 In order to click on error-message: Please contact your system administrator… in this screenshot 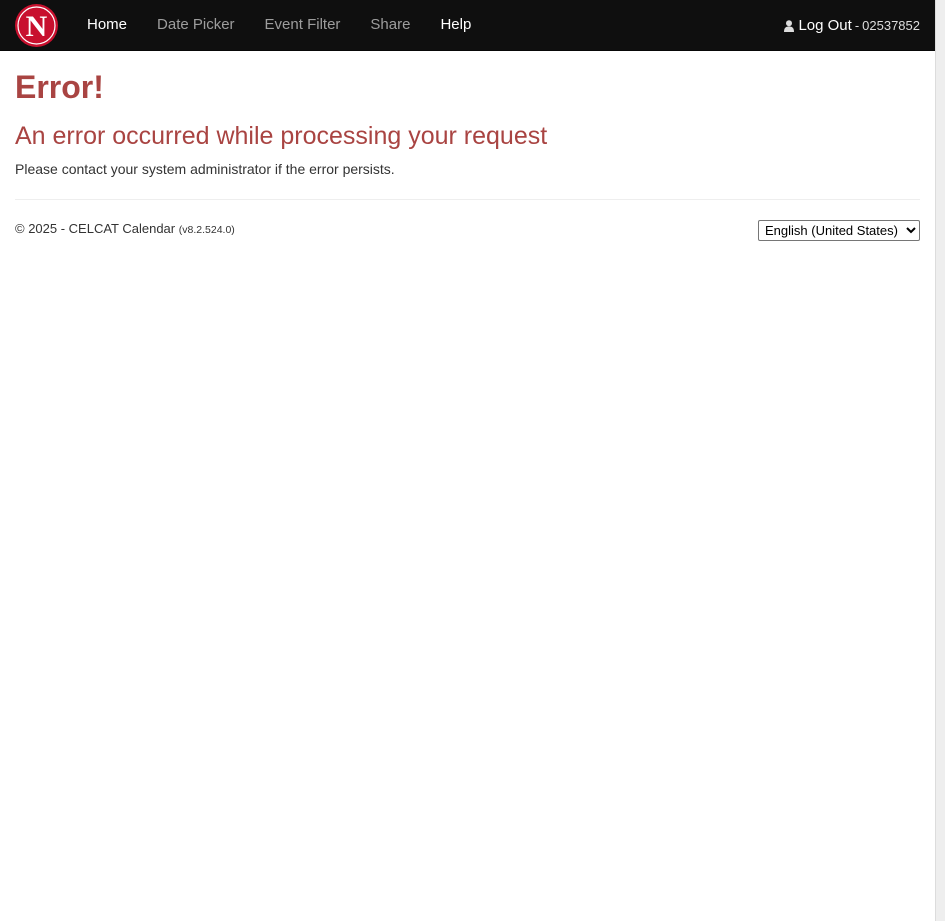, I will do `click(205, 169)`.